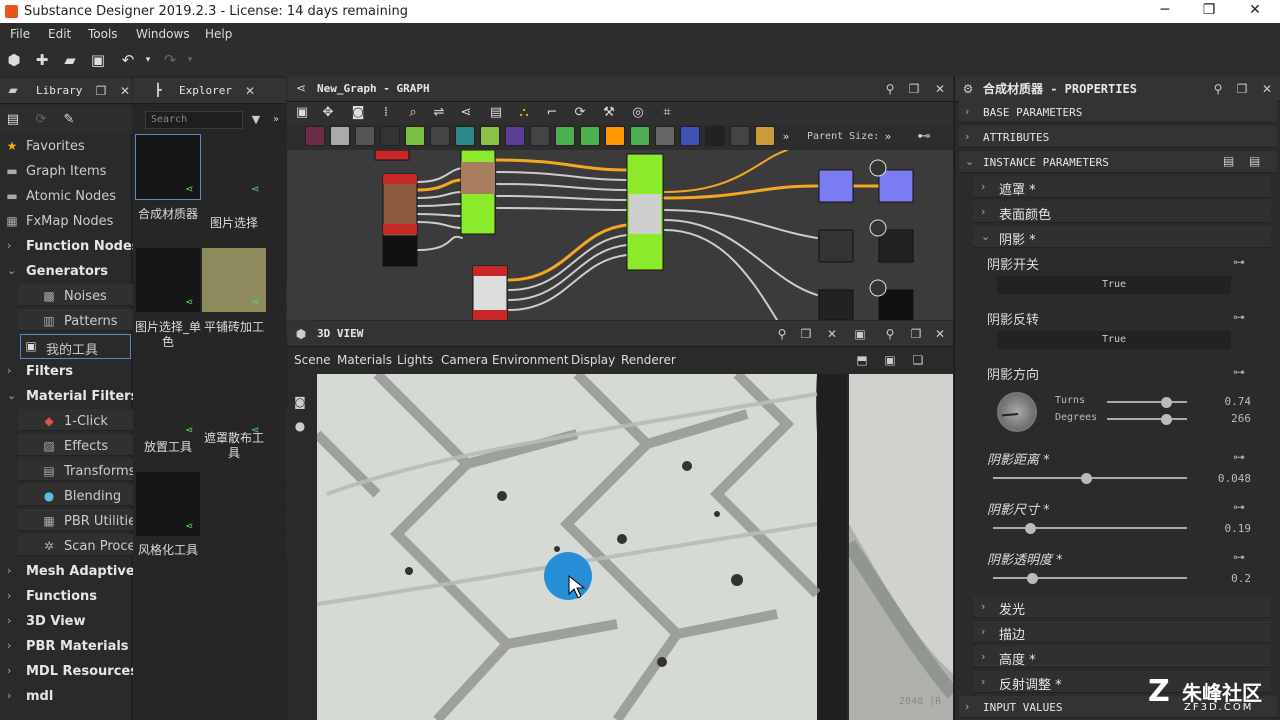  What do you see at coordinates (609, 113) in the screenshot?
I see `wrench-icon: ⚒` at bounding box center [609, 113].